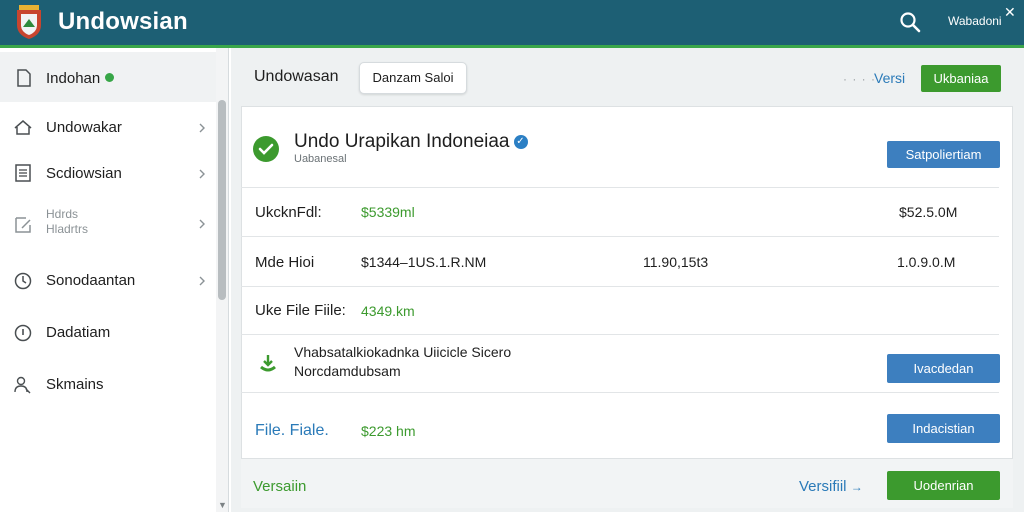  I want to click on online-status-dot, so click(110, 77).